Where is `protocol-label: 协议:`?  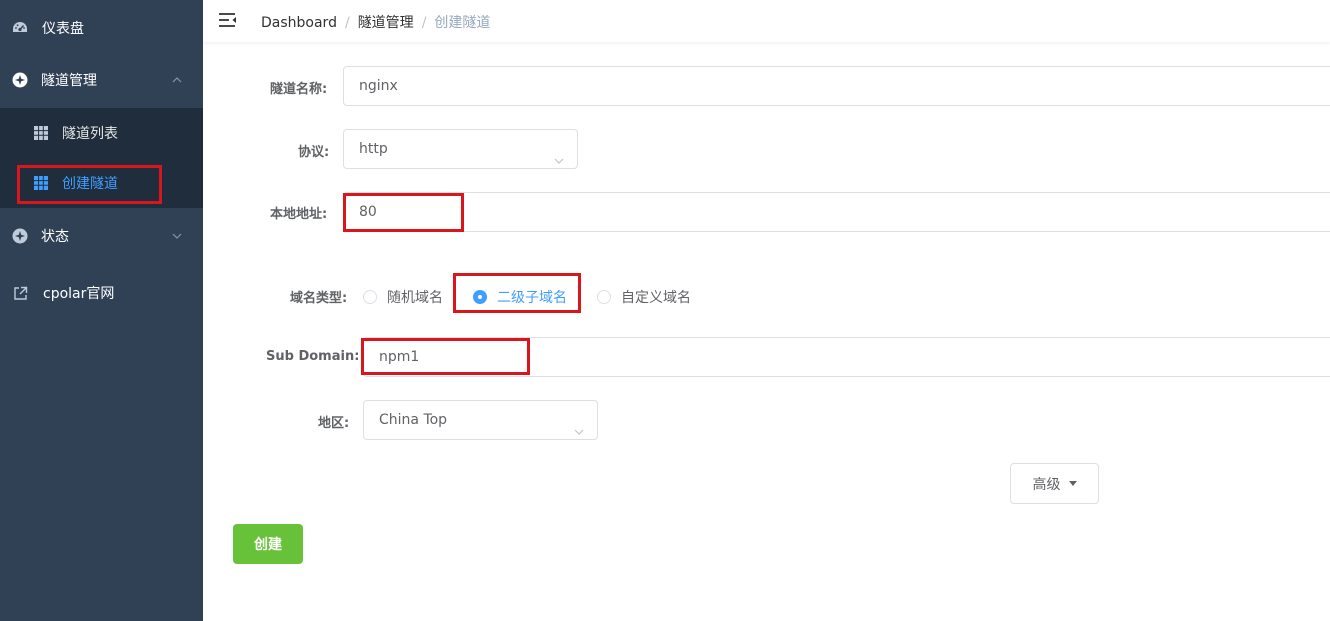
protocol-label: 协议: is located at coordinates (314, 152).